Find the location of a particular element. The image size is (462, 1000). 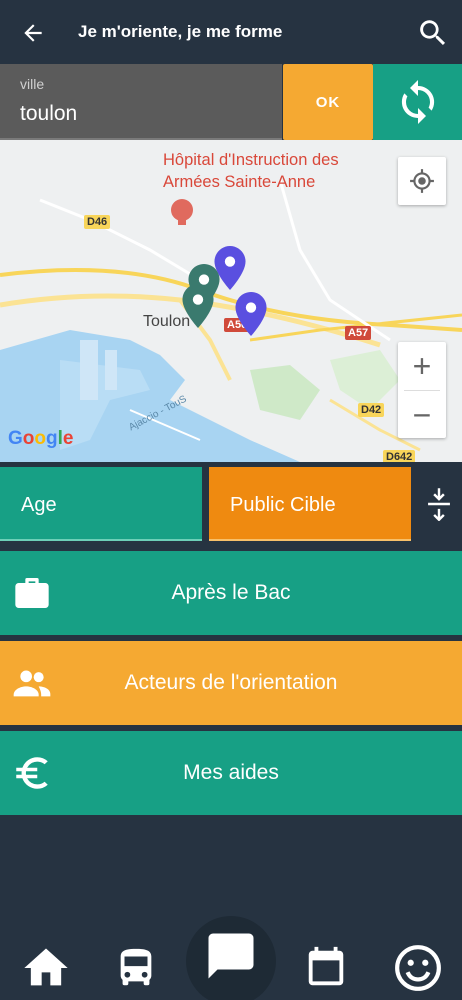

nav-home is located at coordinates (46, 968).